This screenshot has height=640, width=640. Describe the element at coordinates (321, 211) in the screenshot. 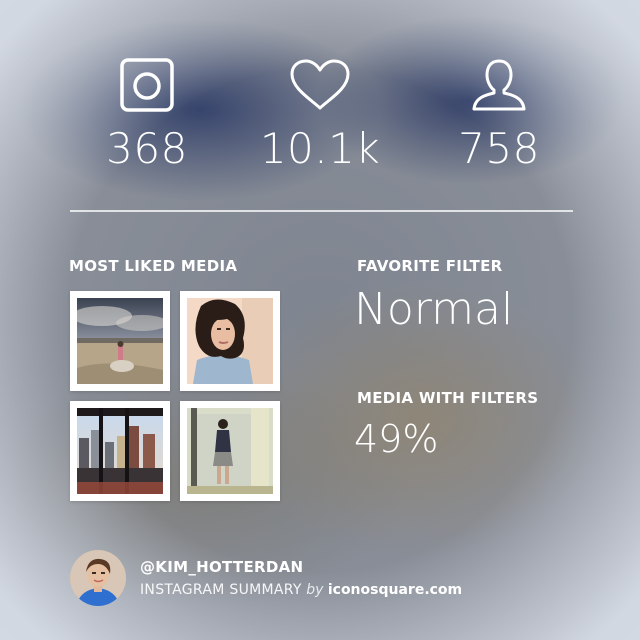

I see `section-divider` at that location.